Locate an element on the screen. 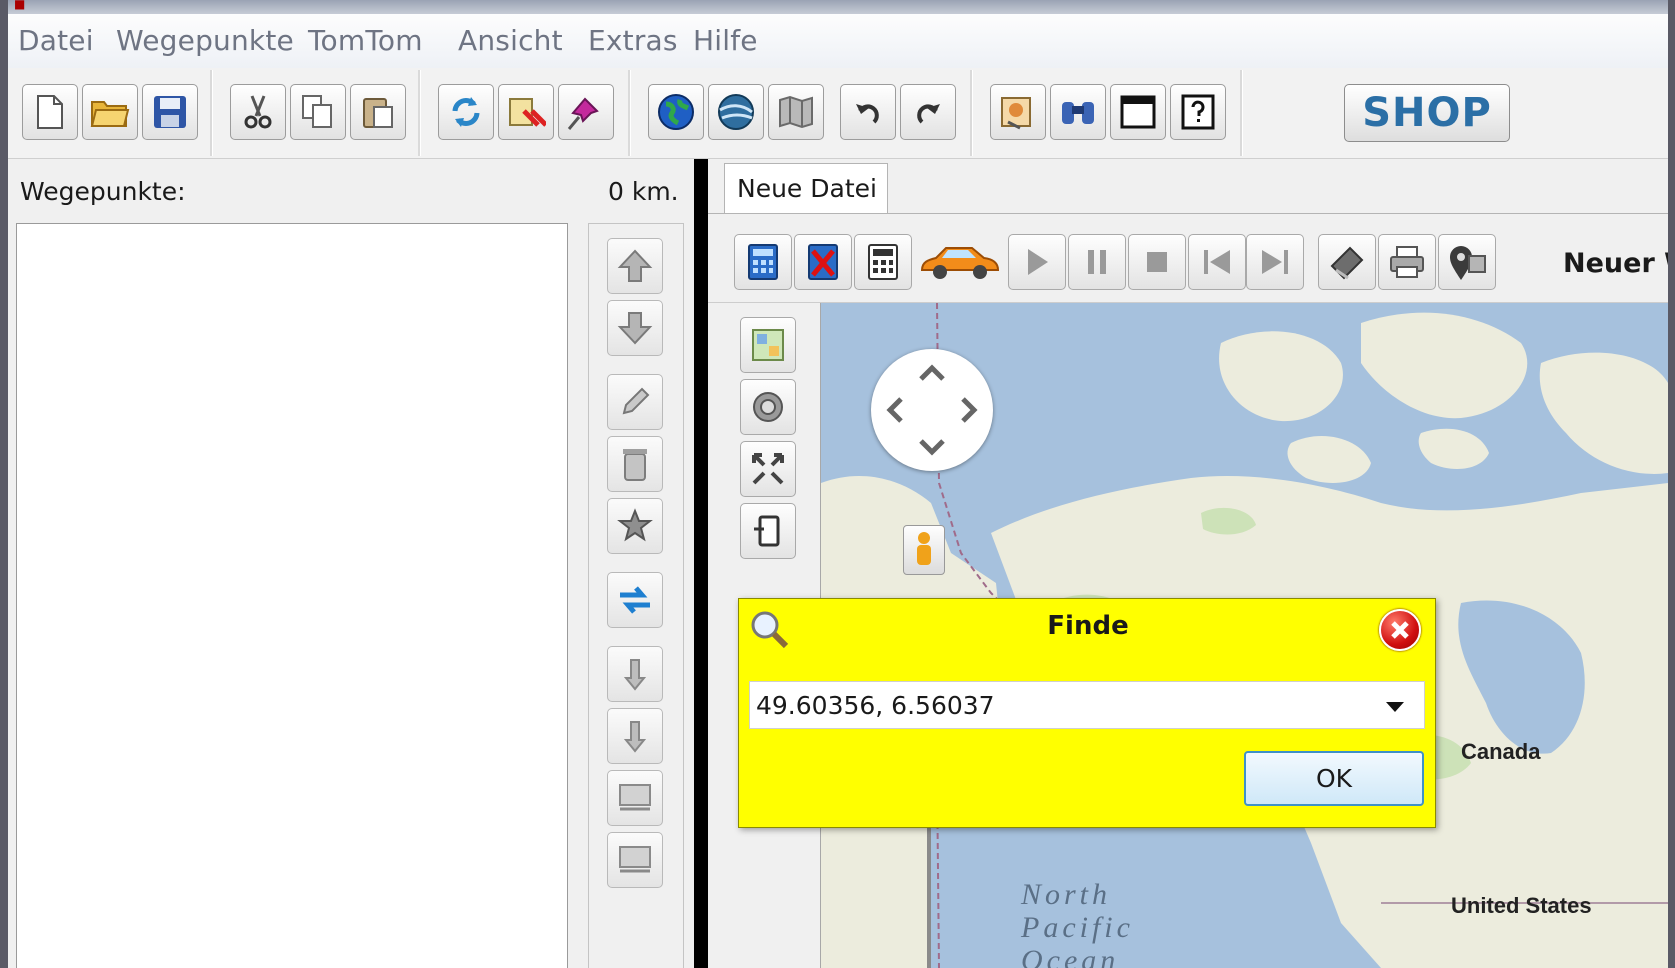 The height and width of the screenshot is (968, 1675). open-folder-icon is located at coordinates (110, 114).